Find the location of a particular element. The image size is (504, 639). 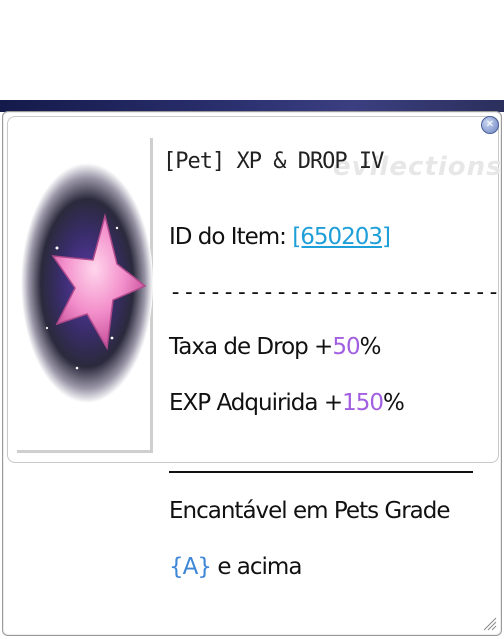

pink-star-icon is located at coordinates (87, 283).